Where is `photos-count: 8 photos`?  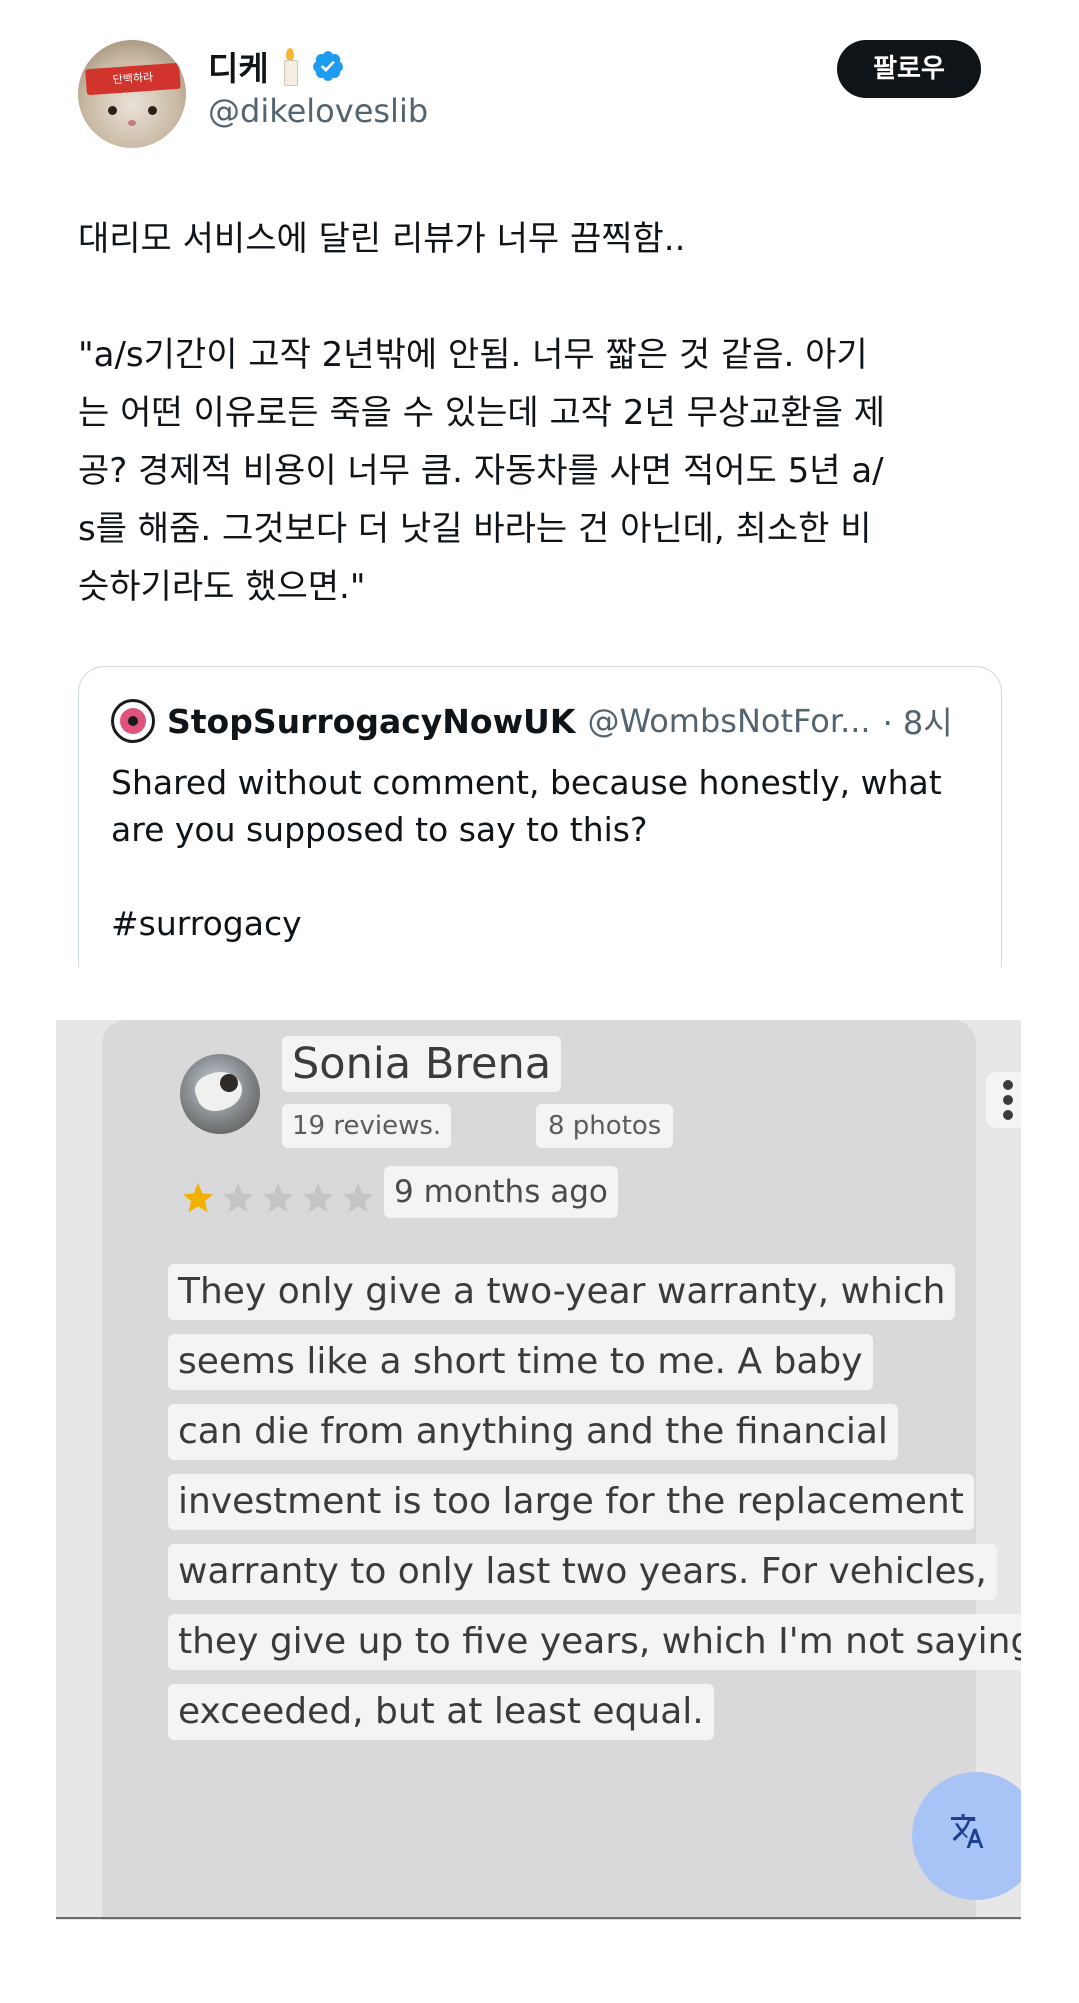 photos-count: 8 photos is located at coordinates (605, 1126).